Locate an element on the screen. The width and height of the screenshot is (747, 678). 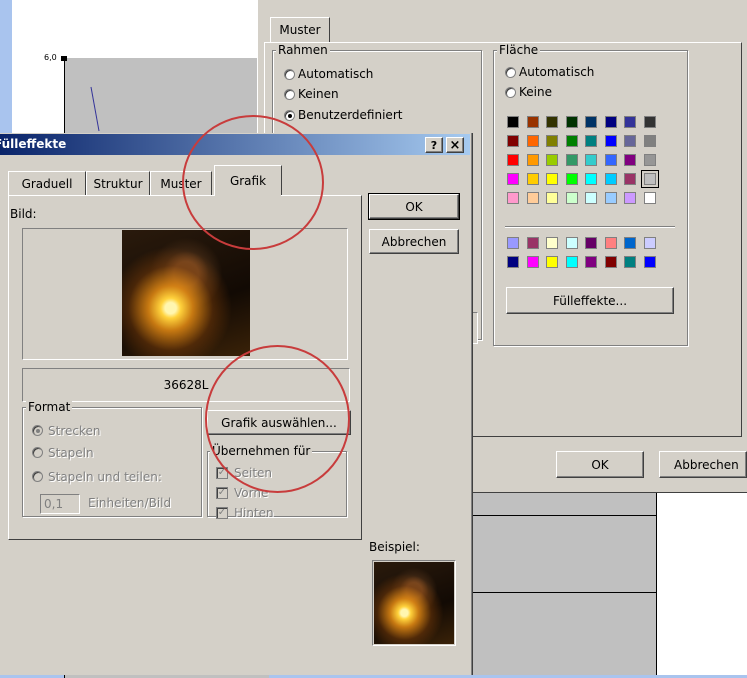
rahmen-keinen-radio is located at coordinates (289, 94).